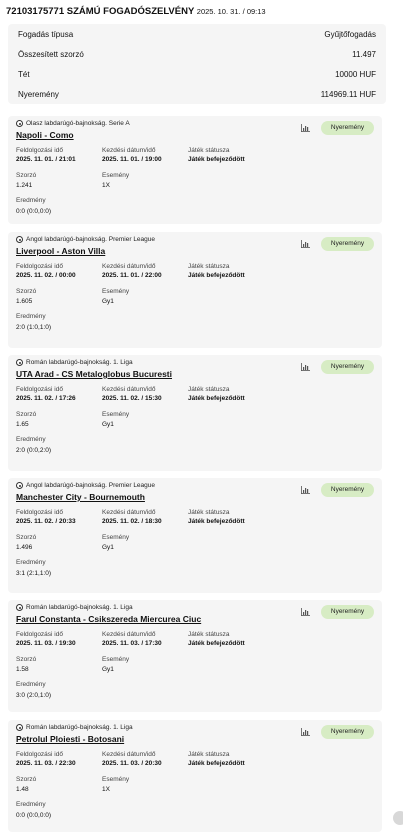 The height and width of the screenshot is (834, 403). What do you see at coordinates (94, 374) in the screenshot?
I see `match-link: UTA Arad - CS Metaloglobus Bucuresti` at bounding box center [94, 374].